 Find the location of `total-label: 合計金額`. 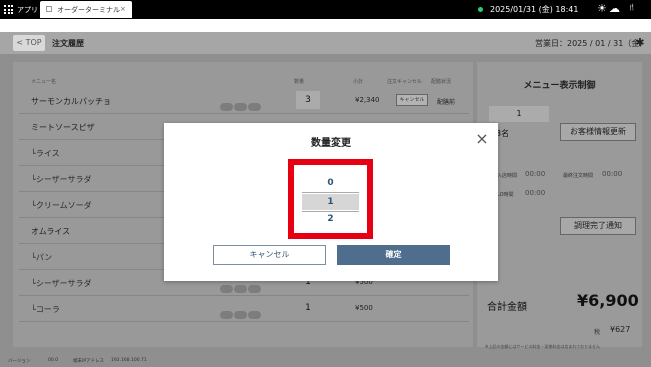

total-label: 合計金額 is located at coordinates (507, 307).